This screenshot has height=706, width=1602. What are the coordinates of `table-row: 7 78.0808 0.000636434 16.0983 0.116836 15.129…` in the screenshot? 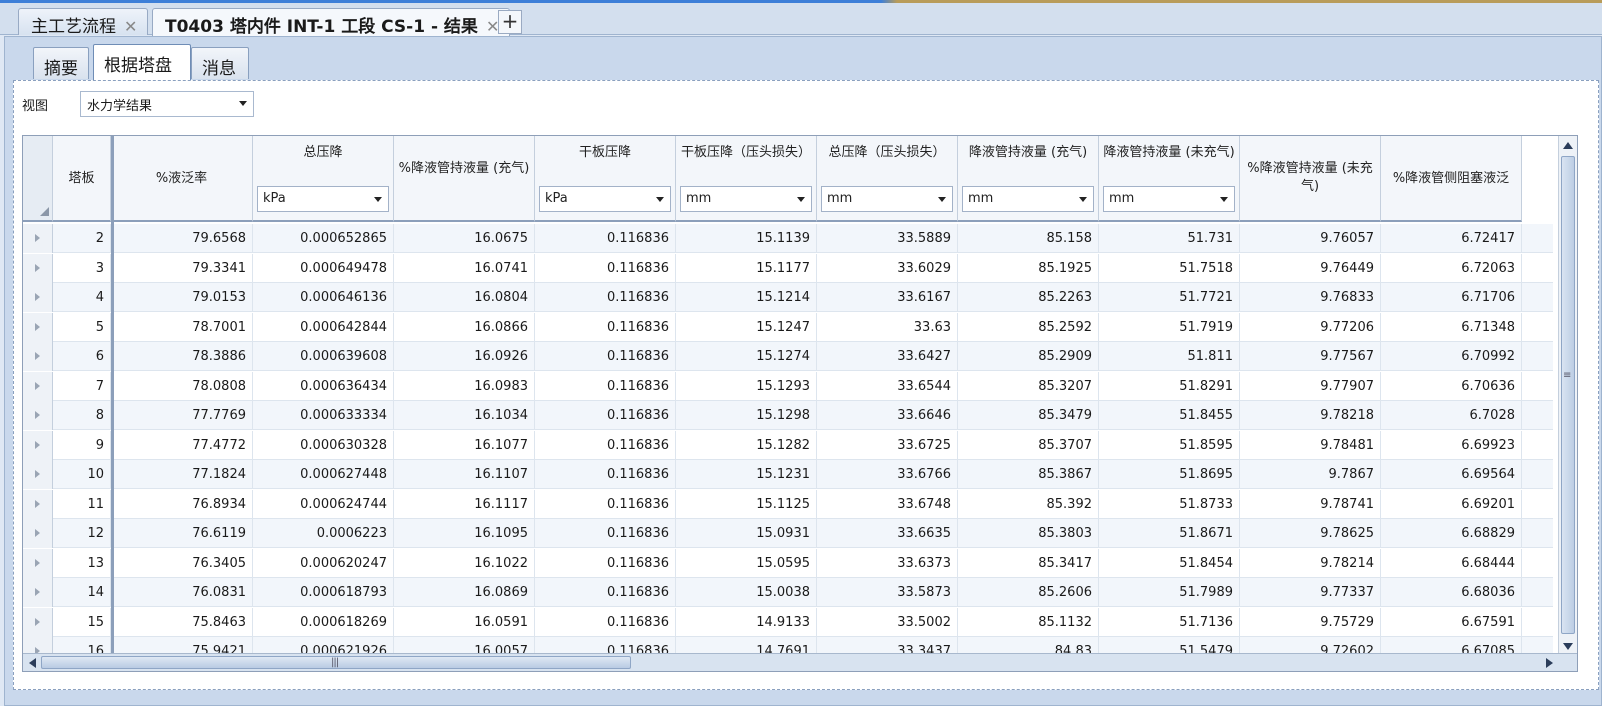 It's located at (788, 386).